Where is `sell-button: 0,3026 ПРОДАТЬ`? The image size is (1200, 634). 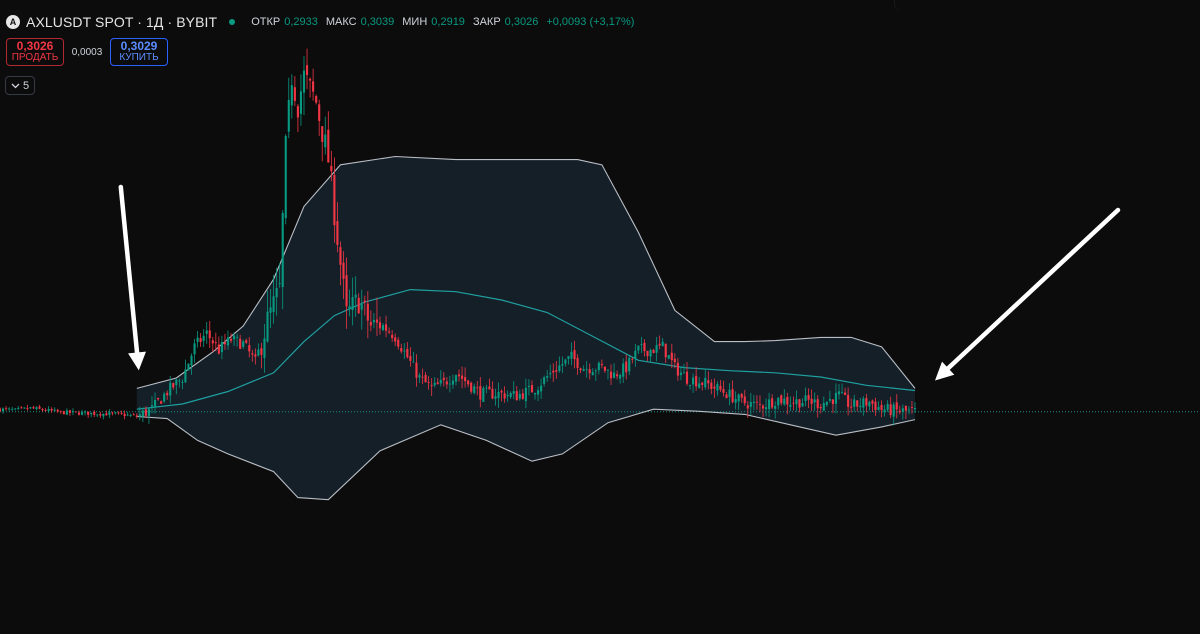 sell-button: 0,3026 ПРОДАТЬ is located at coordinates (35, 52).